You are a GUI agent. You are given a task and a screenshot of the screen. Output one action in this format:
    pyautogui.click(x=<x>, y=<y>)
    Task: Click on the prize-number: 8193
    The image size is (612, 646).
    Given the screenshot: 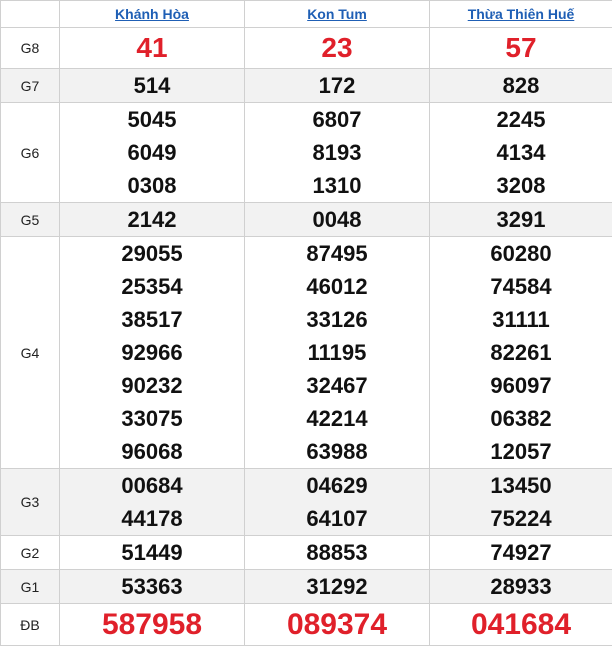 What is the action you would take?
    pyautogui.click(x=337, y=152)
    